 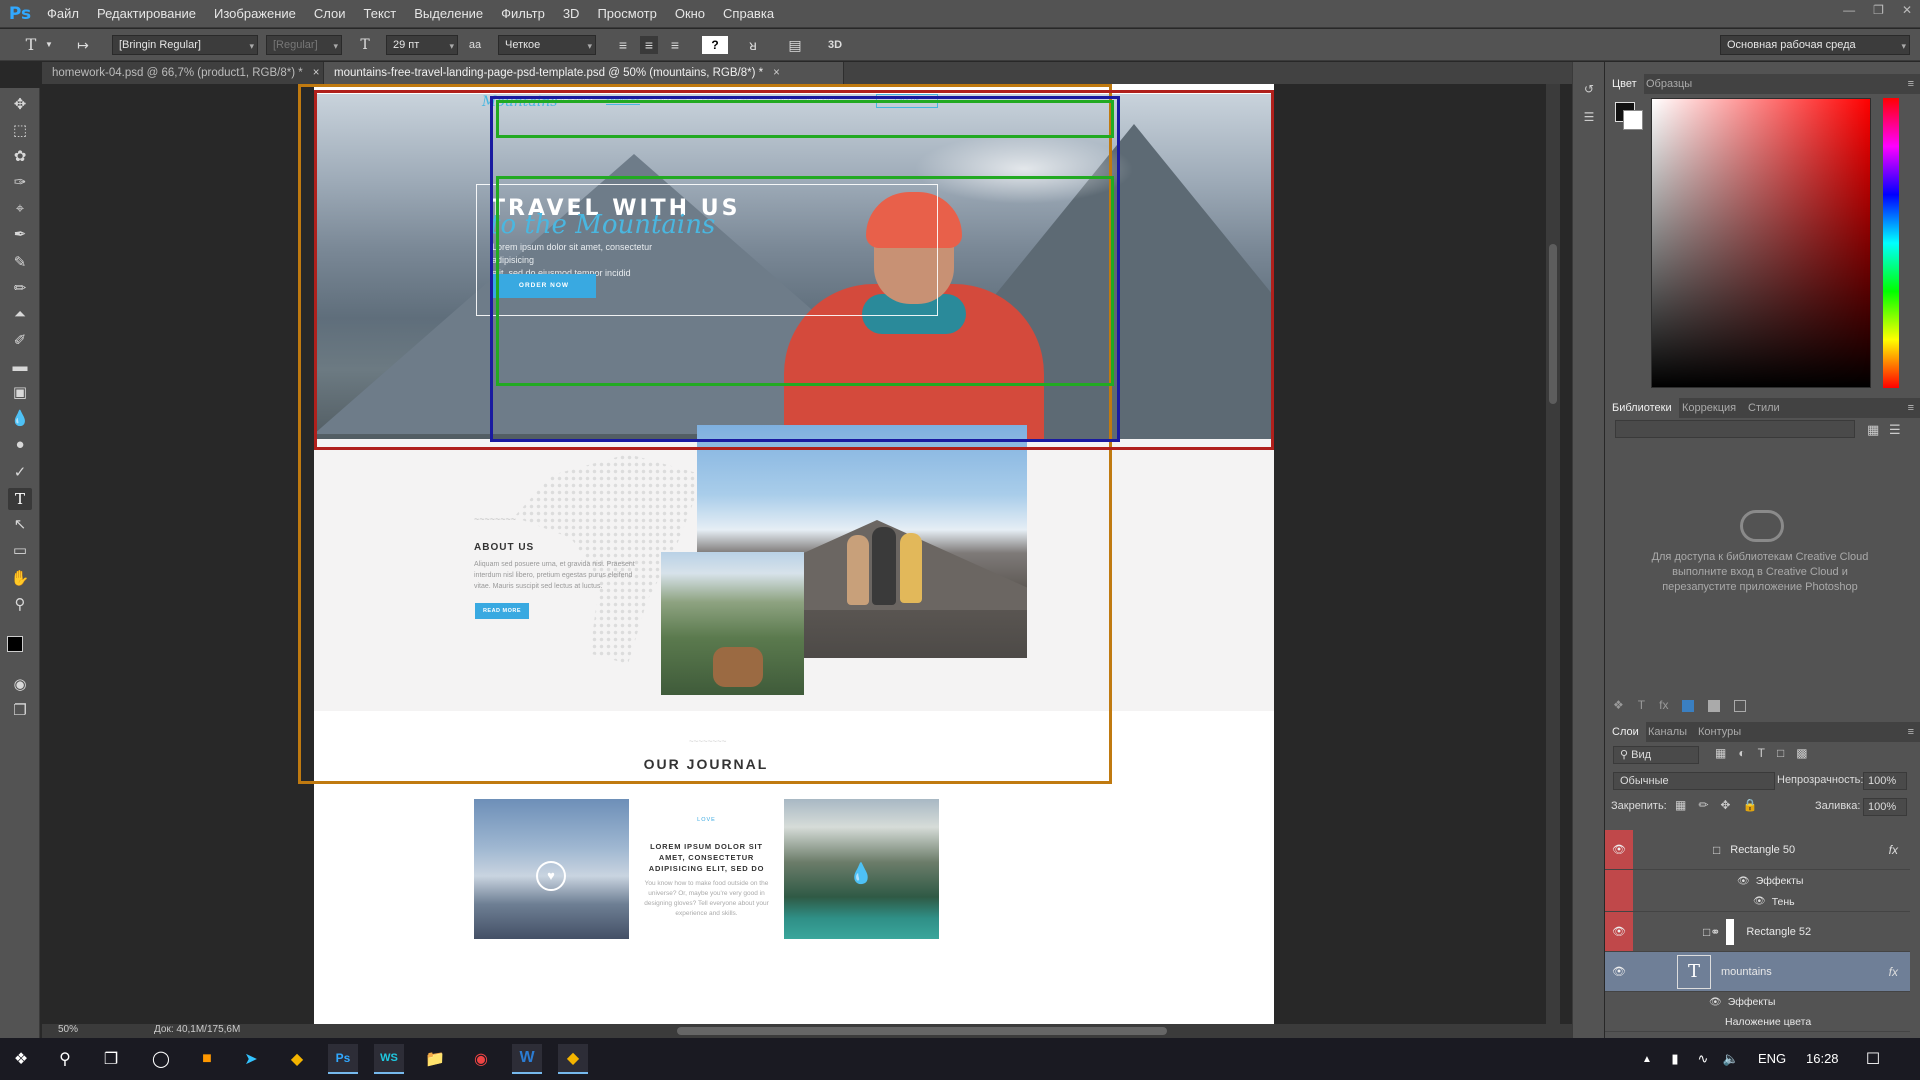 What do you see at coordinates (481, 1059) in the screenshot?
I see `chrome-icon: ◉` at bounding box center [481, 1059].